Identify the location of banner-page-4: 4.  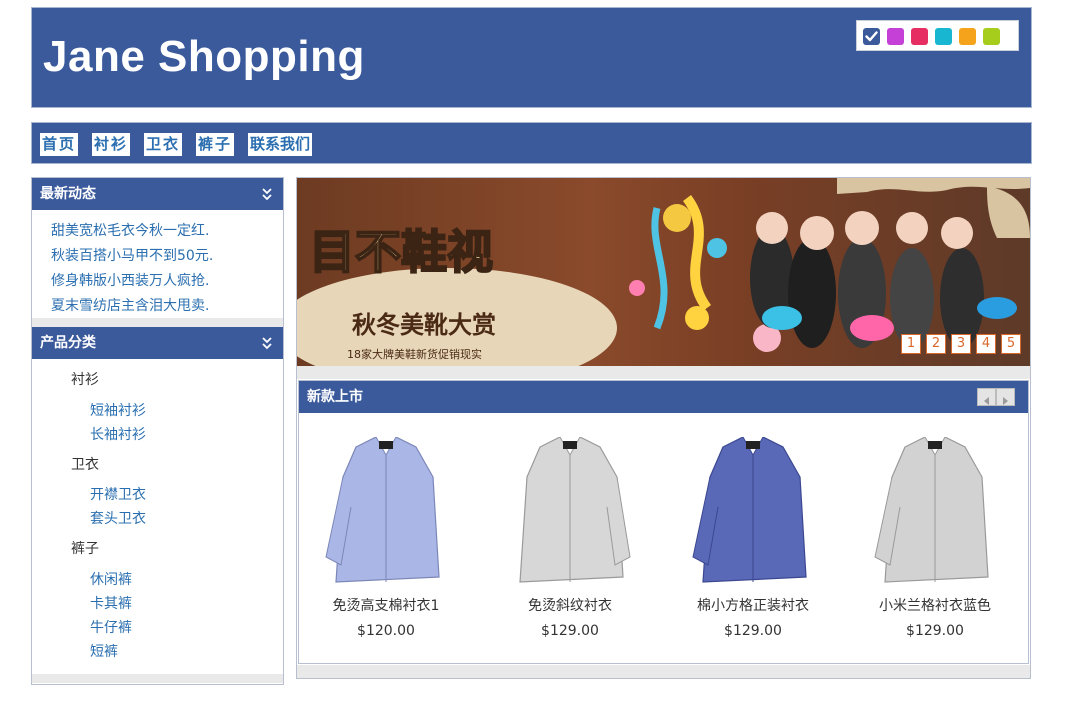
(986, 344).